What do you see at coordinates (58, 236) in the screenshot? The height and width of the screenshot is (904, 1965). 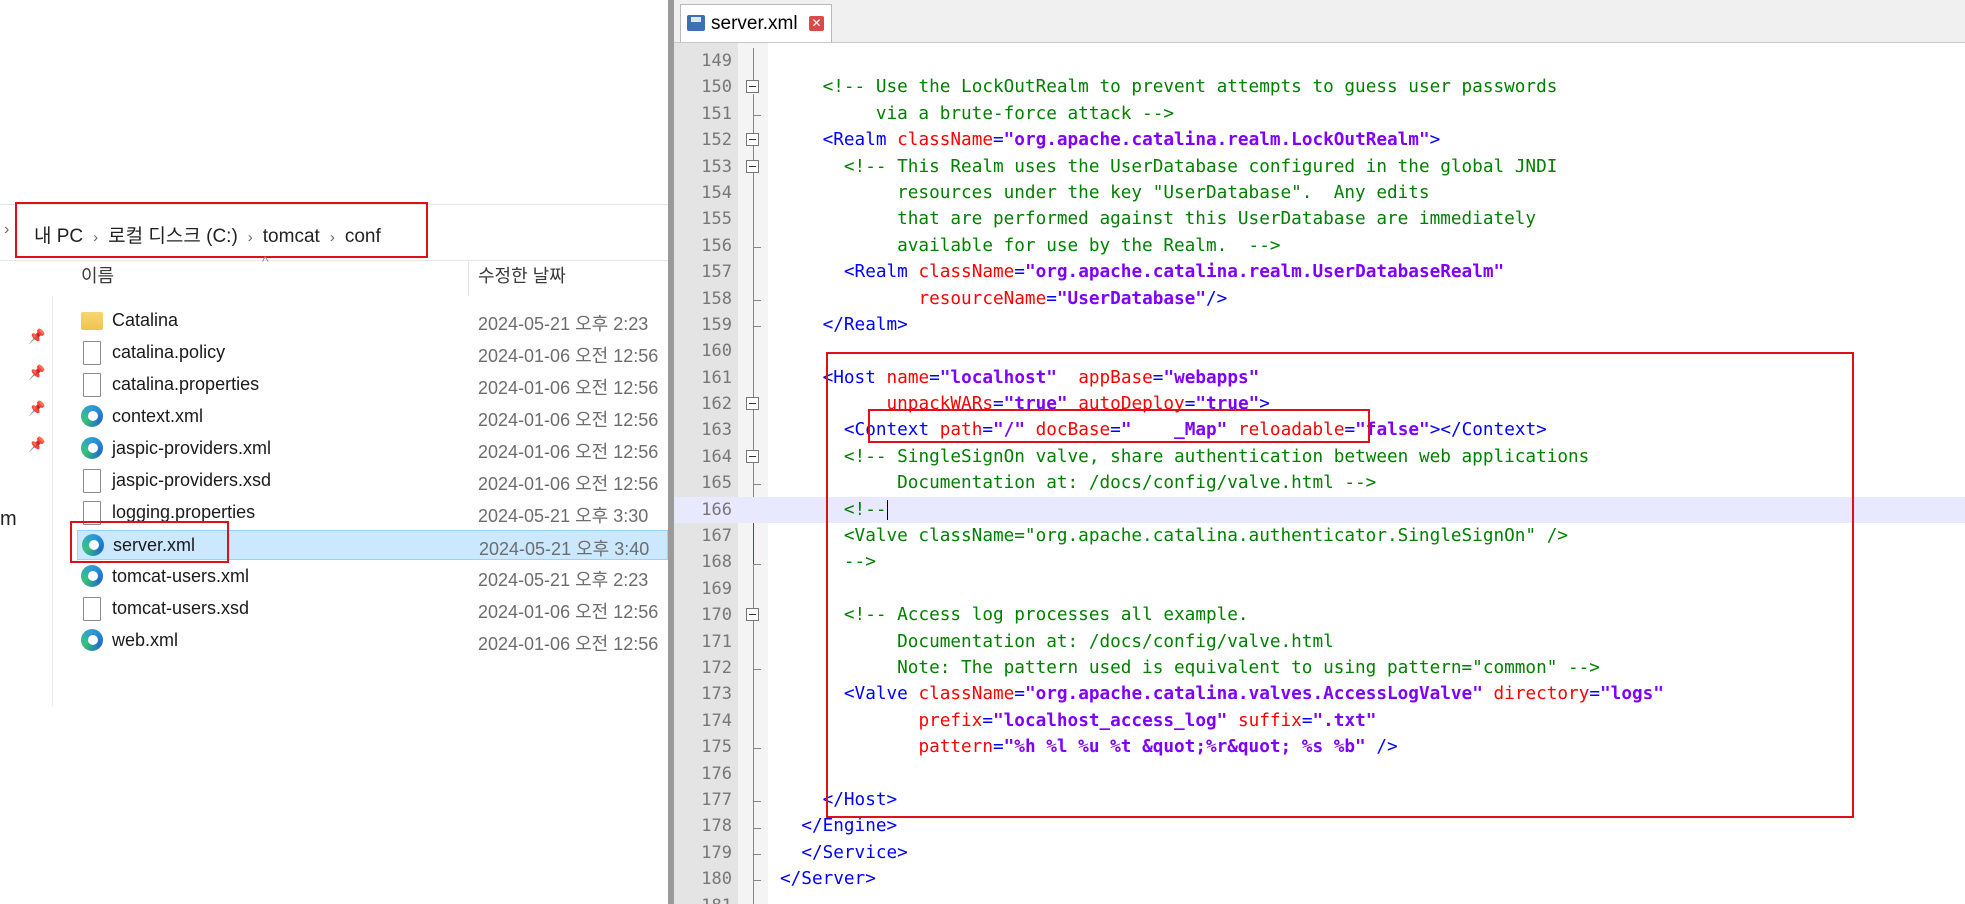 I see `breadcrumb-item-this-pc: 내 PC` at bounding box center [58, 236].